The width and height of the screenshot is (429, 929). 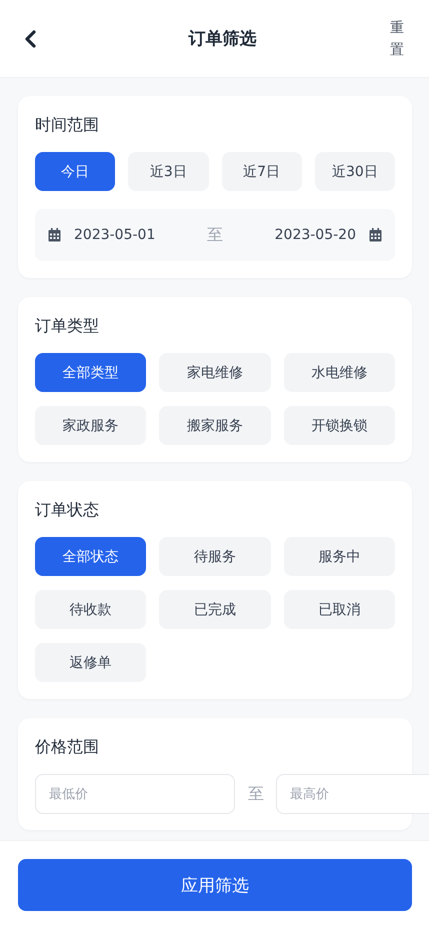 What do you see at coordinates (215, 425) in the screenshot?
I see `filter-option: 搬家服务` at bounding box center [215, 425].